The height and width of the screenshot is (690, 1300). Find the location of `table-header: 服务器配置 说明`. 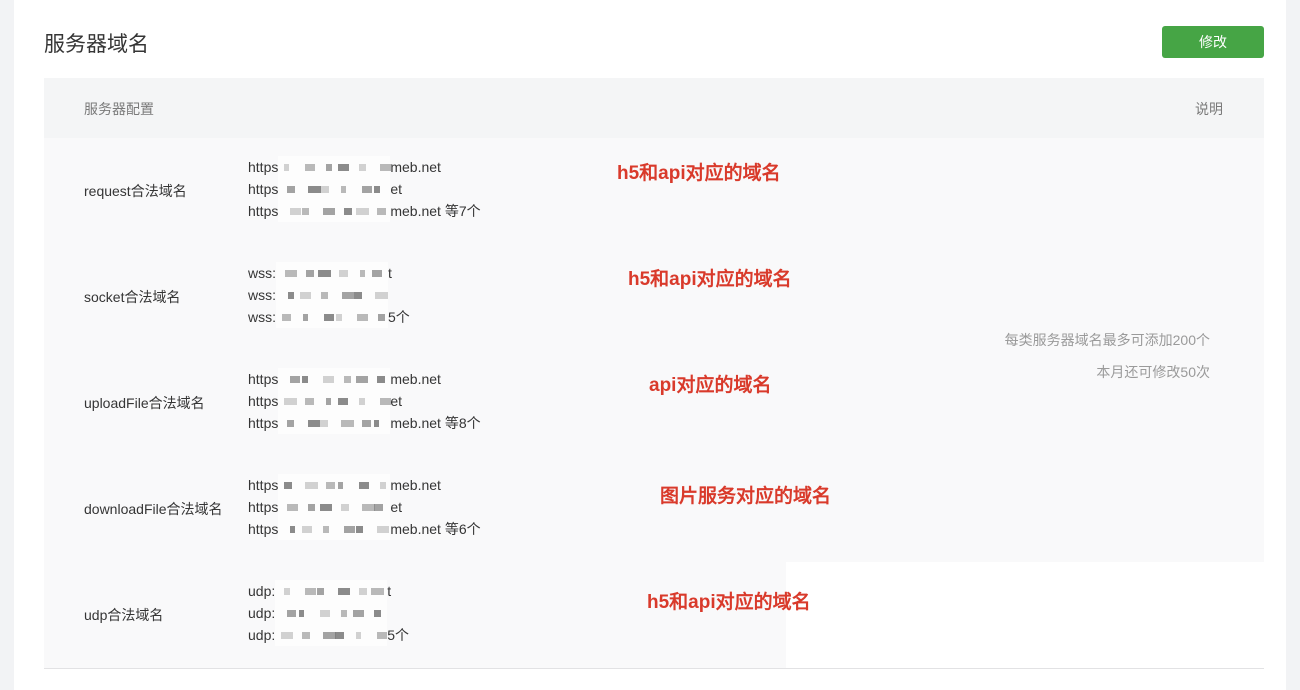

table-header: 服务器配置 说明 is located at coordinates (654, 108).